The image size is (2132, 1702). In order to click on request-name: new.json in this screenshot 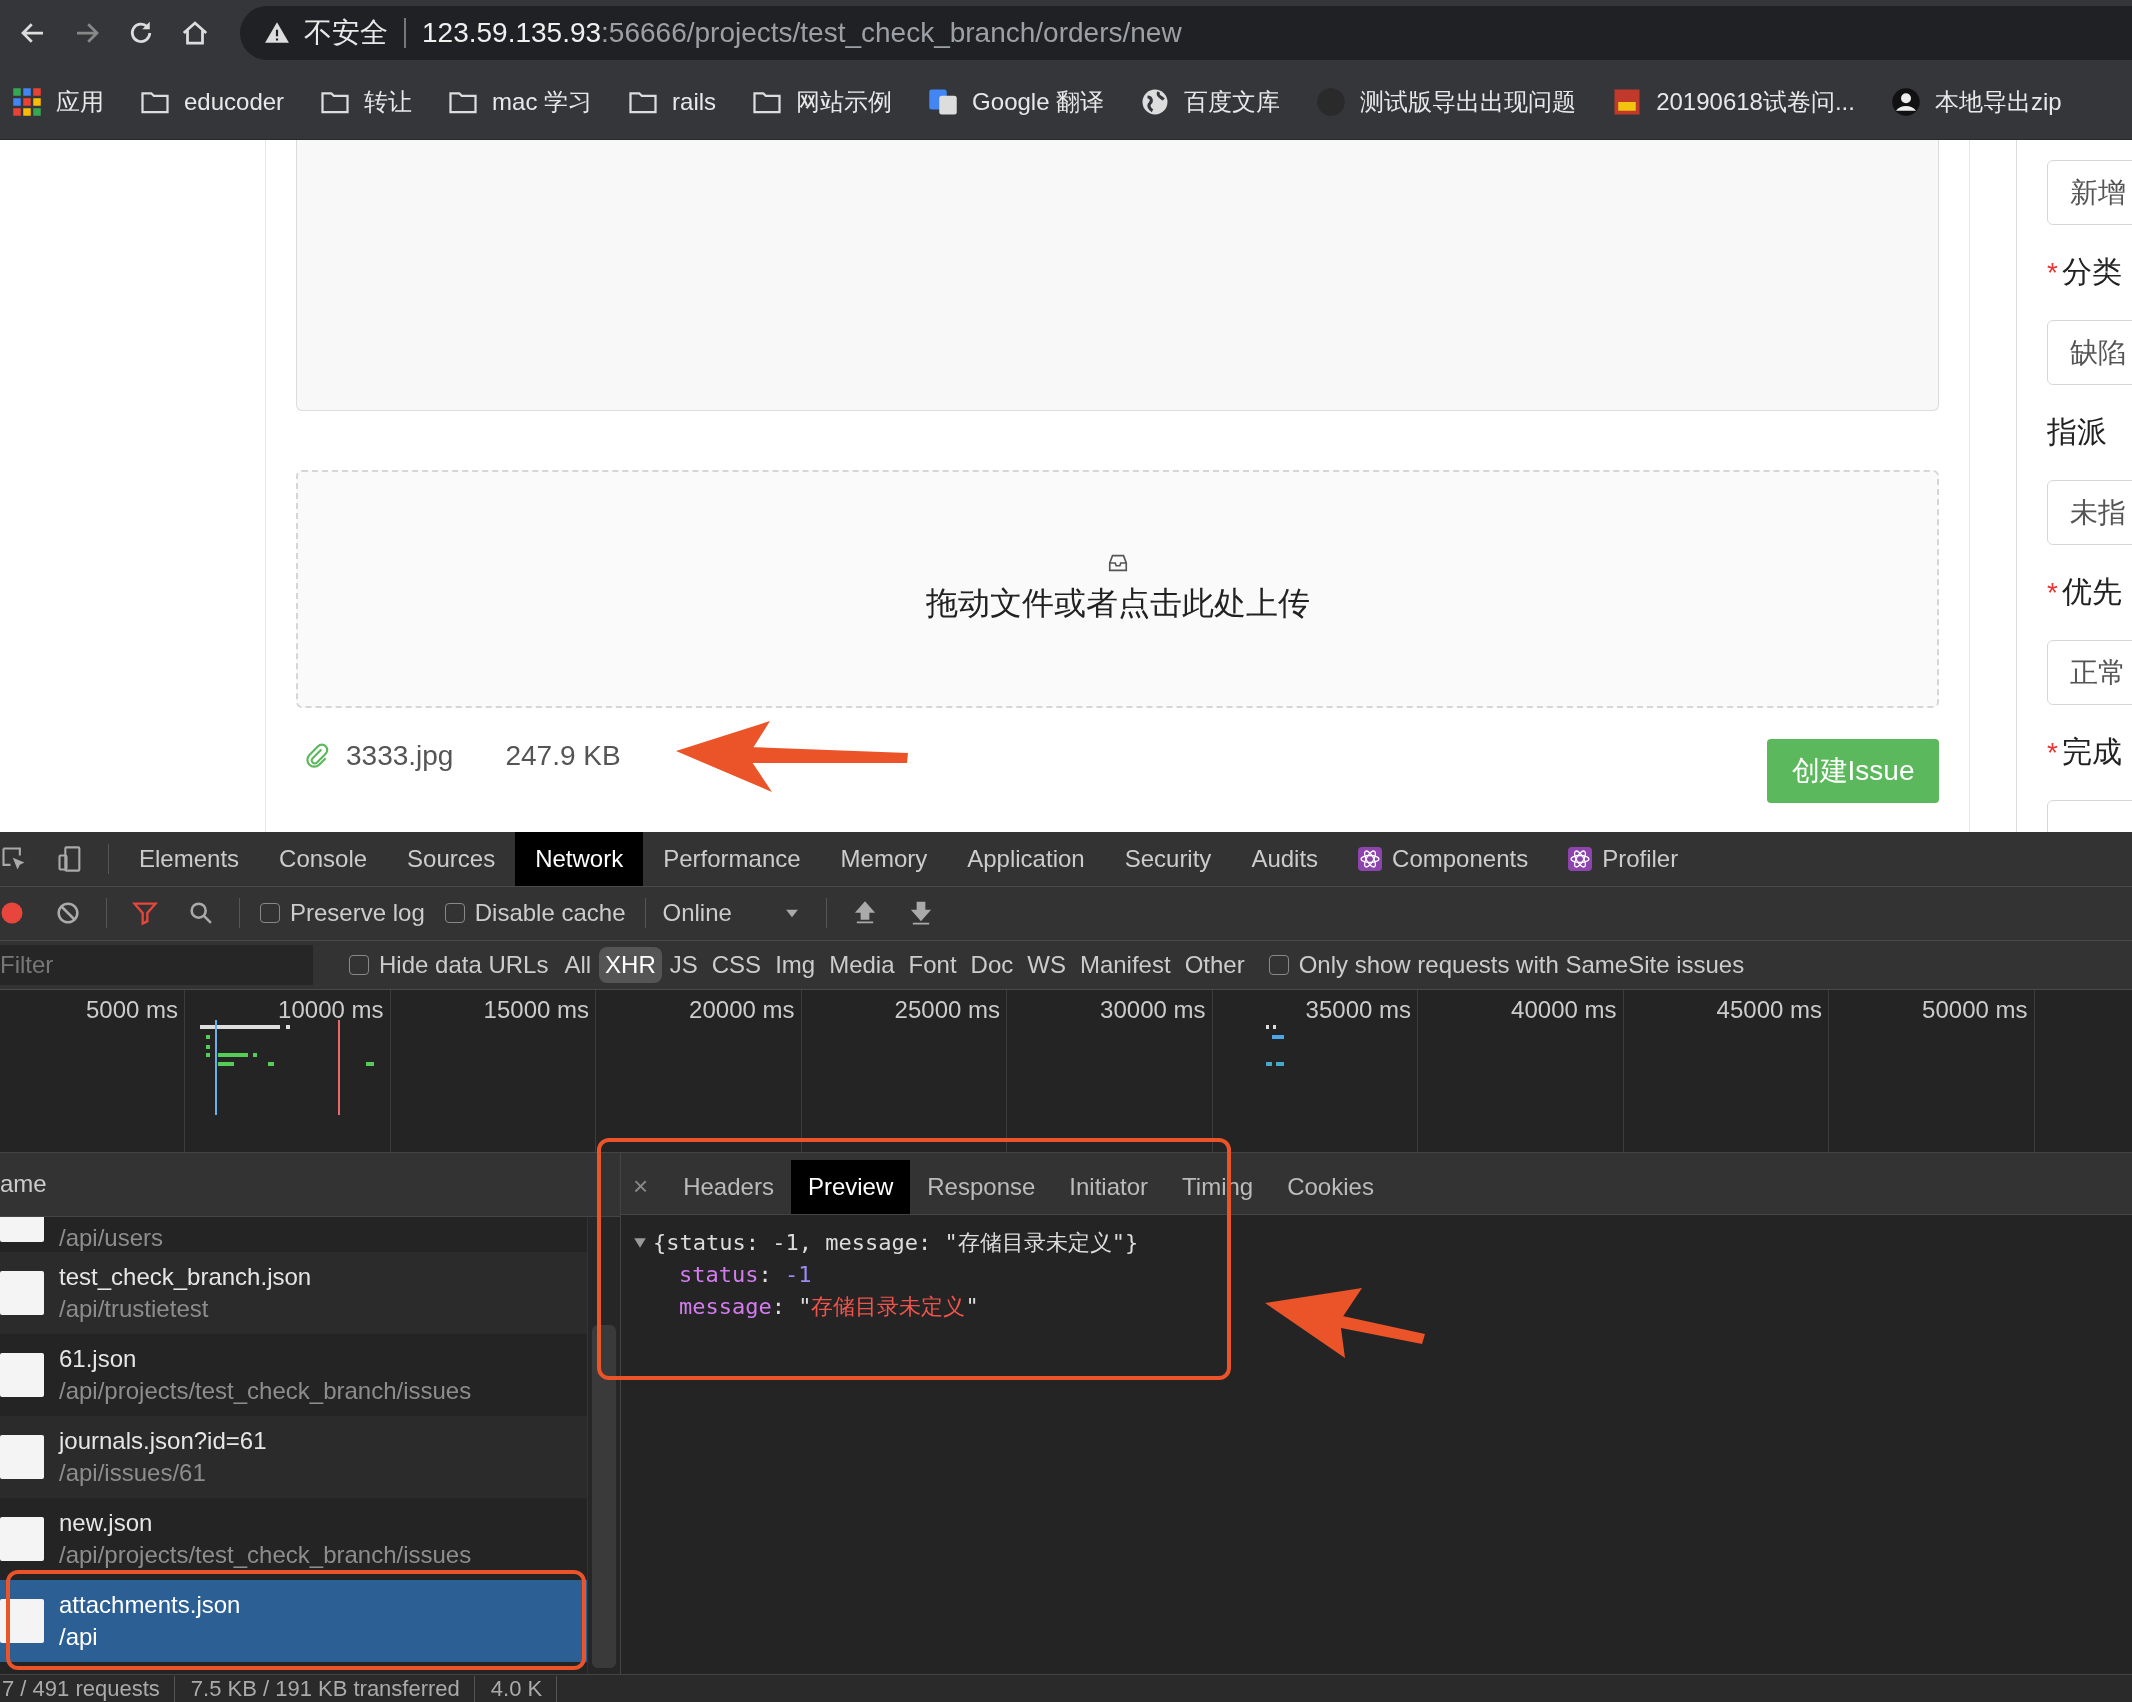, I will do `click(106, 1522)`.